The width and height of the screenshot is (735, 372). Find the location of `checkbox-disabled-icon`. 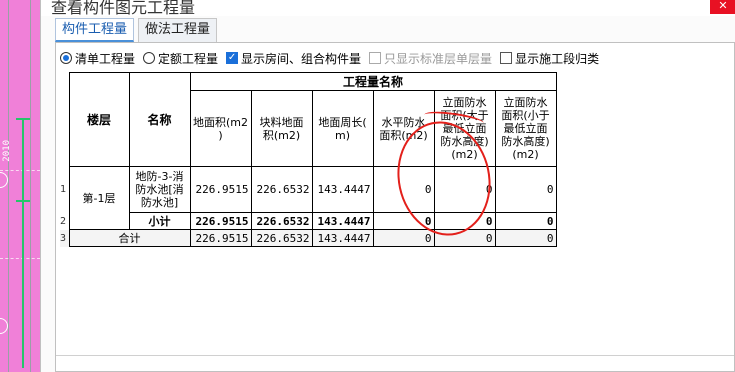

checkbox-disabled-icon is located at coordinates (375, 58).